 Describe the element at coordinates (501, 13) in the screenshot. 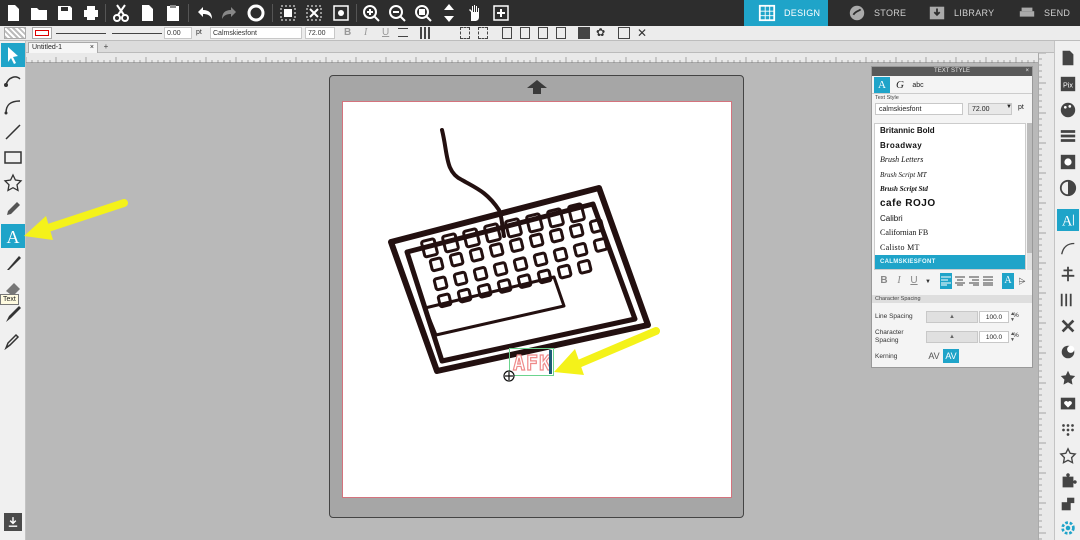

I see `add-icon` at that location.